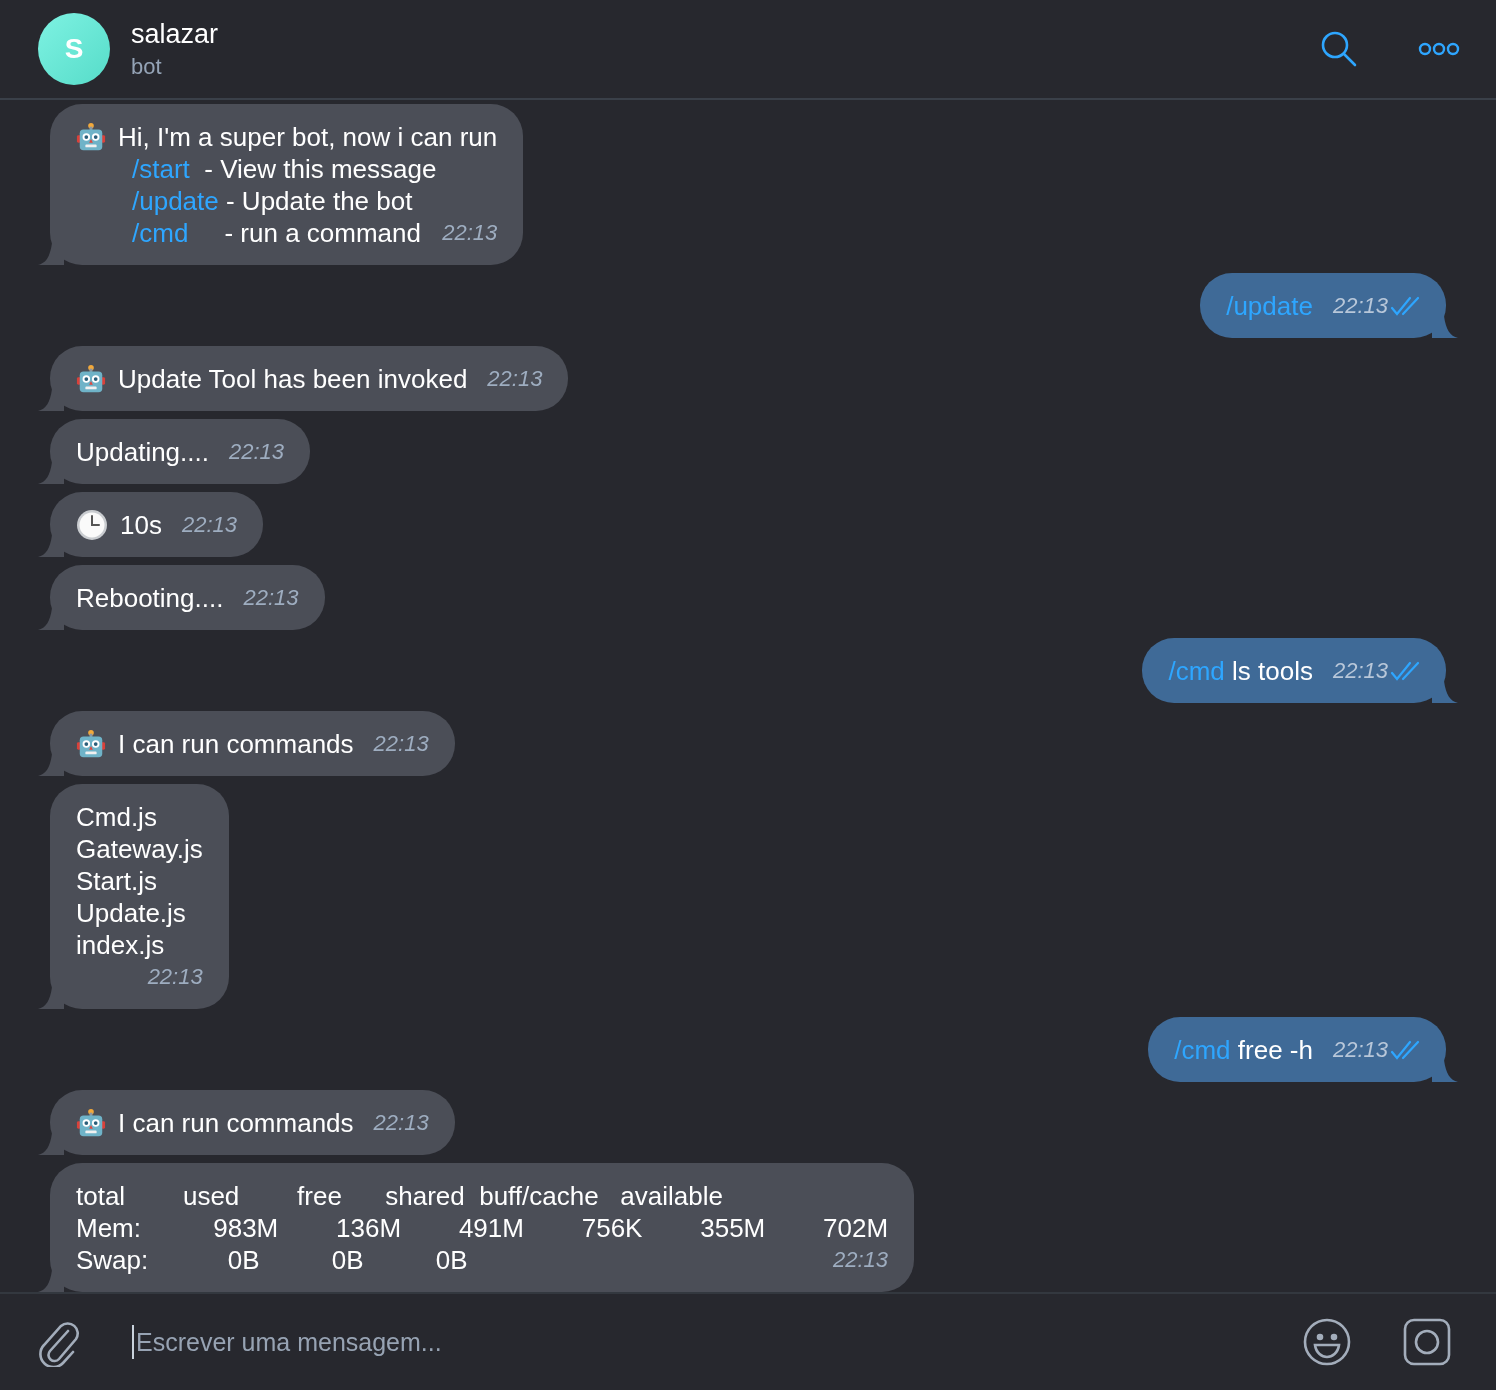 This screenshot has width=1496, height=1390. Describe the element at coordinates (141, 525) in the screenshot. I see `message-text: 10s` at that location.